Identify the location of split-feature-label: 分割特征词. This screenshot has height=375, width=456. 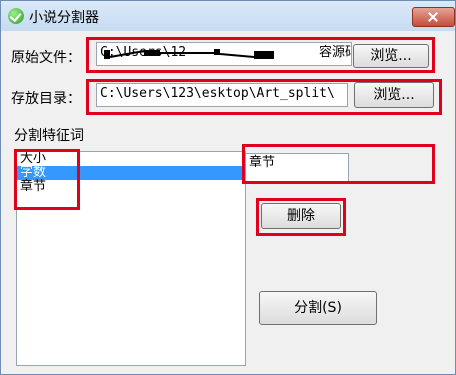
(49, 136).